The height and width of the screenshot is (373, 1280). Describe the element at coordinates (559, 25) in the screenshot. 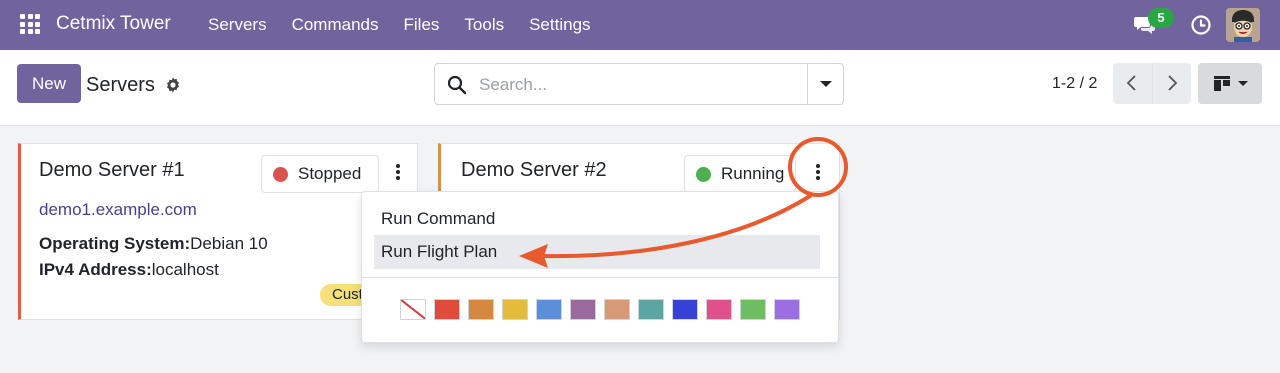

I see `menu-item-settings: Settings` at that location.